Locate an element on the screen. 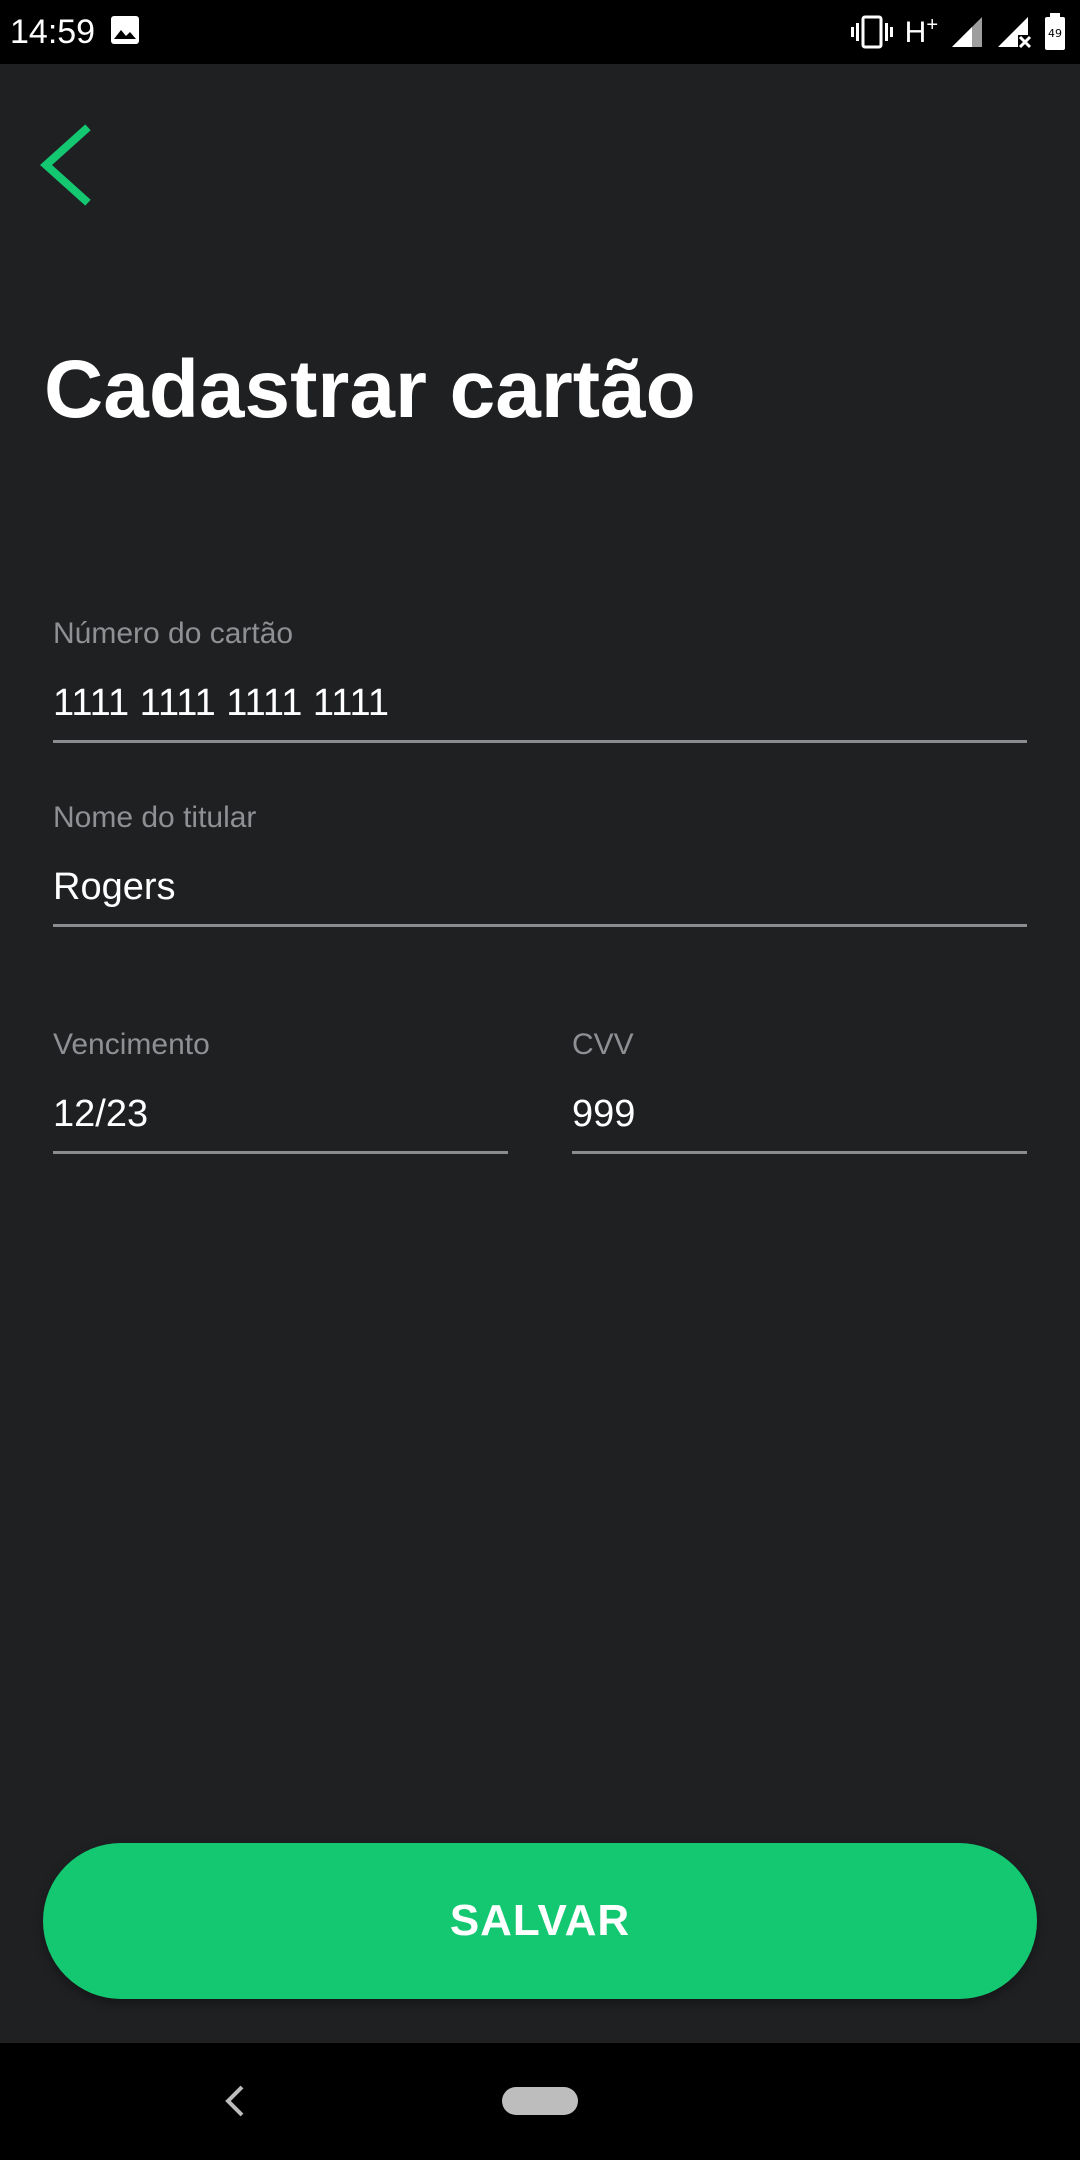  battery-icon: 49 is located at coordinates (1055, 31).